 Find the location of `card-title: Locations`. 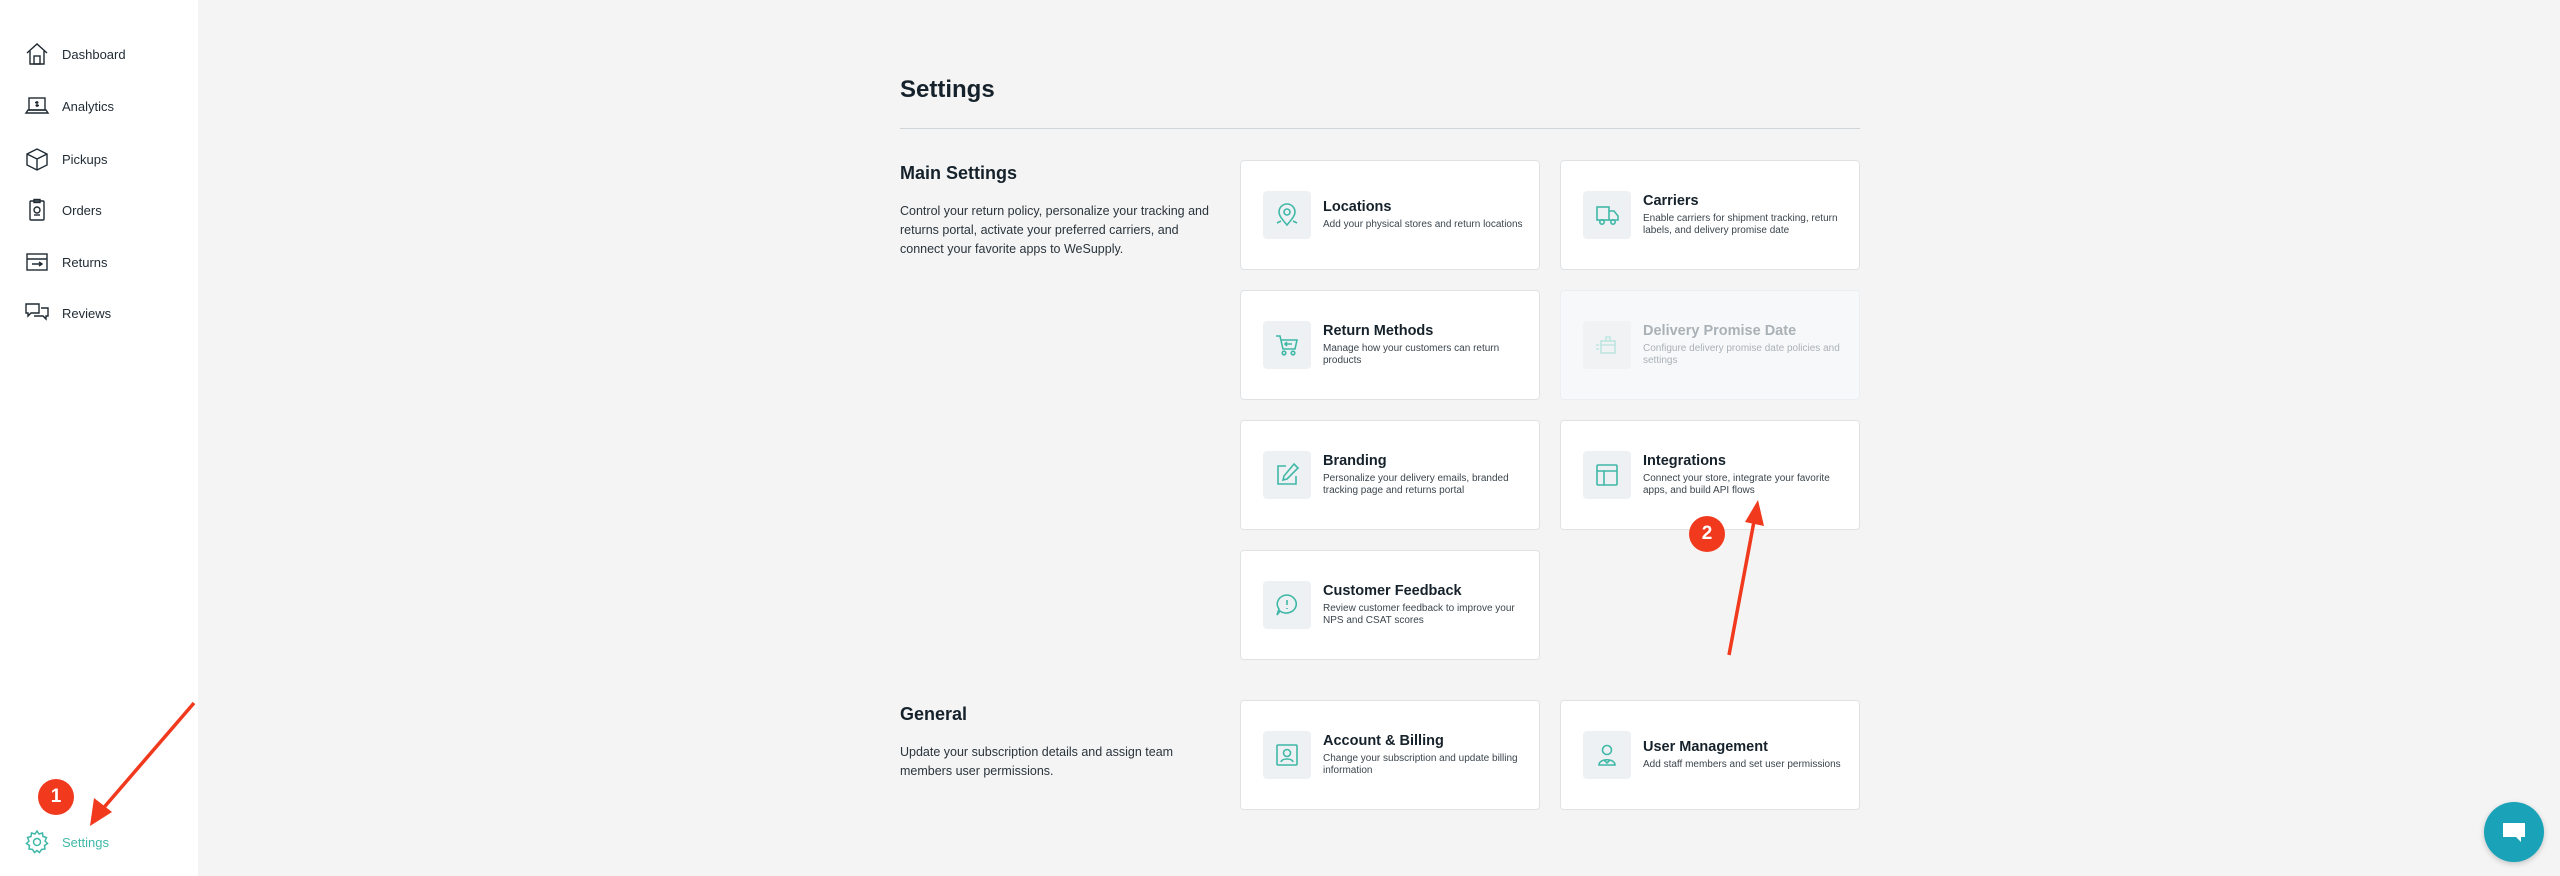

card-title: Locations is located at coordinates (1357, 207).